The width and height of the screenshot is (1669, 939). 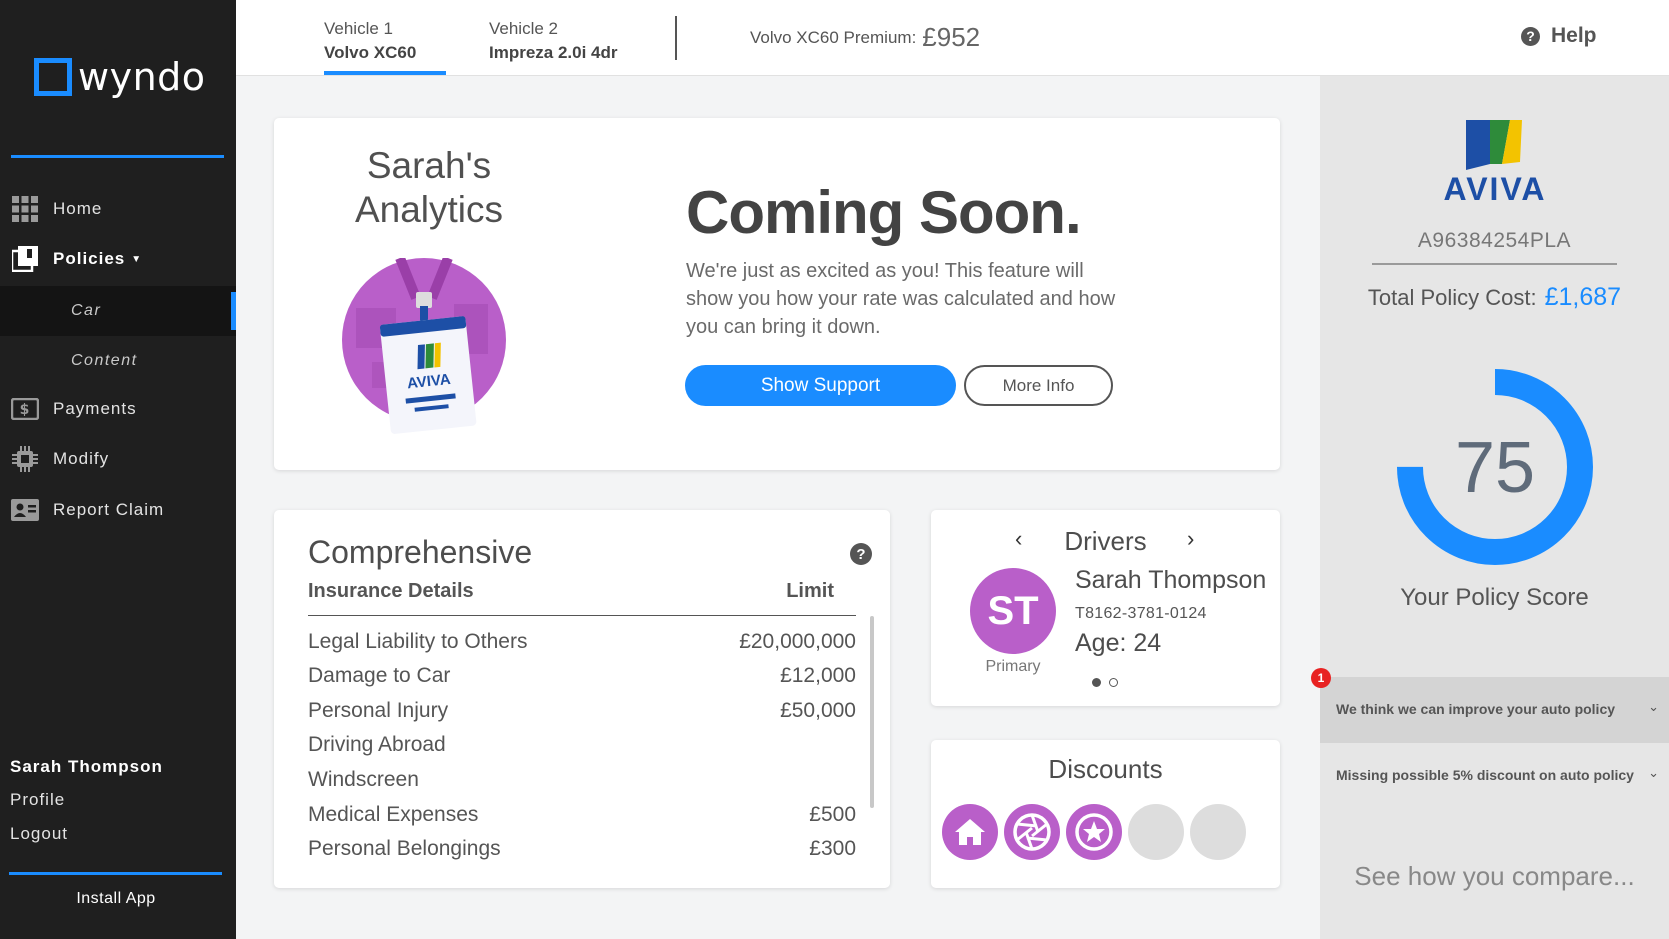 I want to click on help-button: ? Help, so click(x=1559, y=36).